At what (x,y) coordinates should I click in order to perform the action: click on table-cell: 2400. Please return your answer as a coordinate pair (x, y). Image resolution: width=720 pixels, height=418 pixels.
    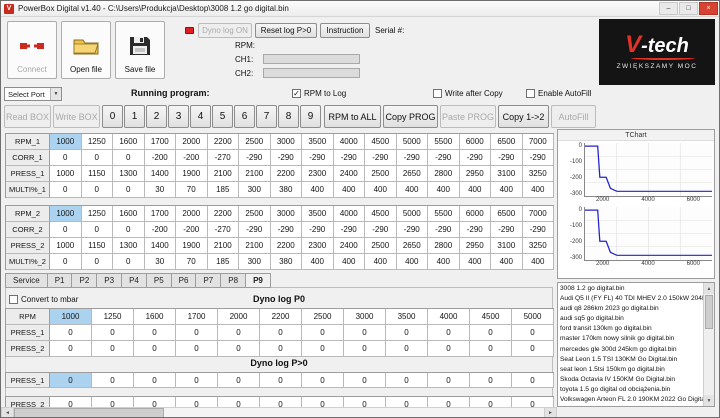
    Looking at the image, I should click on (349, 246).